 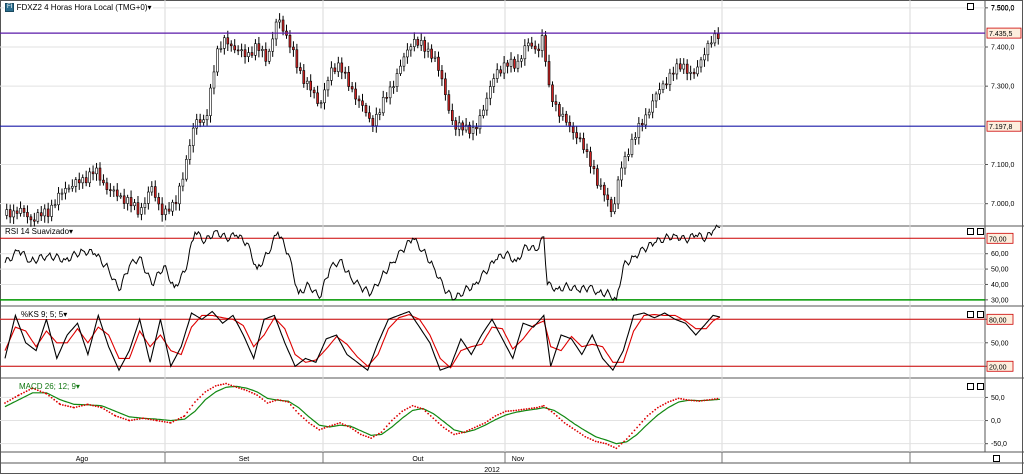 What do you see at coordinates (970, 231) in the screenshot?
I see `rsi-panel-maximize-button` at bounding box center [970, 231].